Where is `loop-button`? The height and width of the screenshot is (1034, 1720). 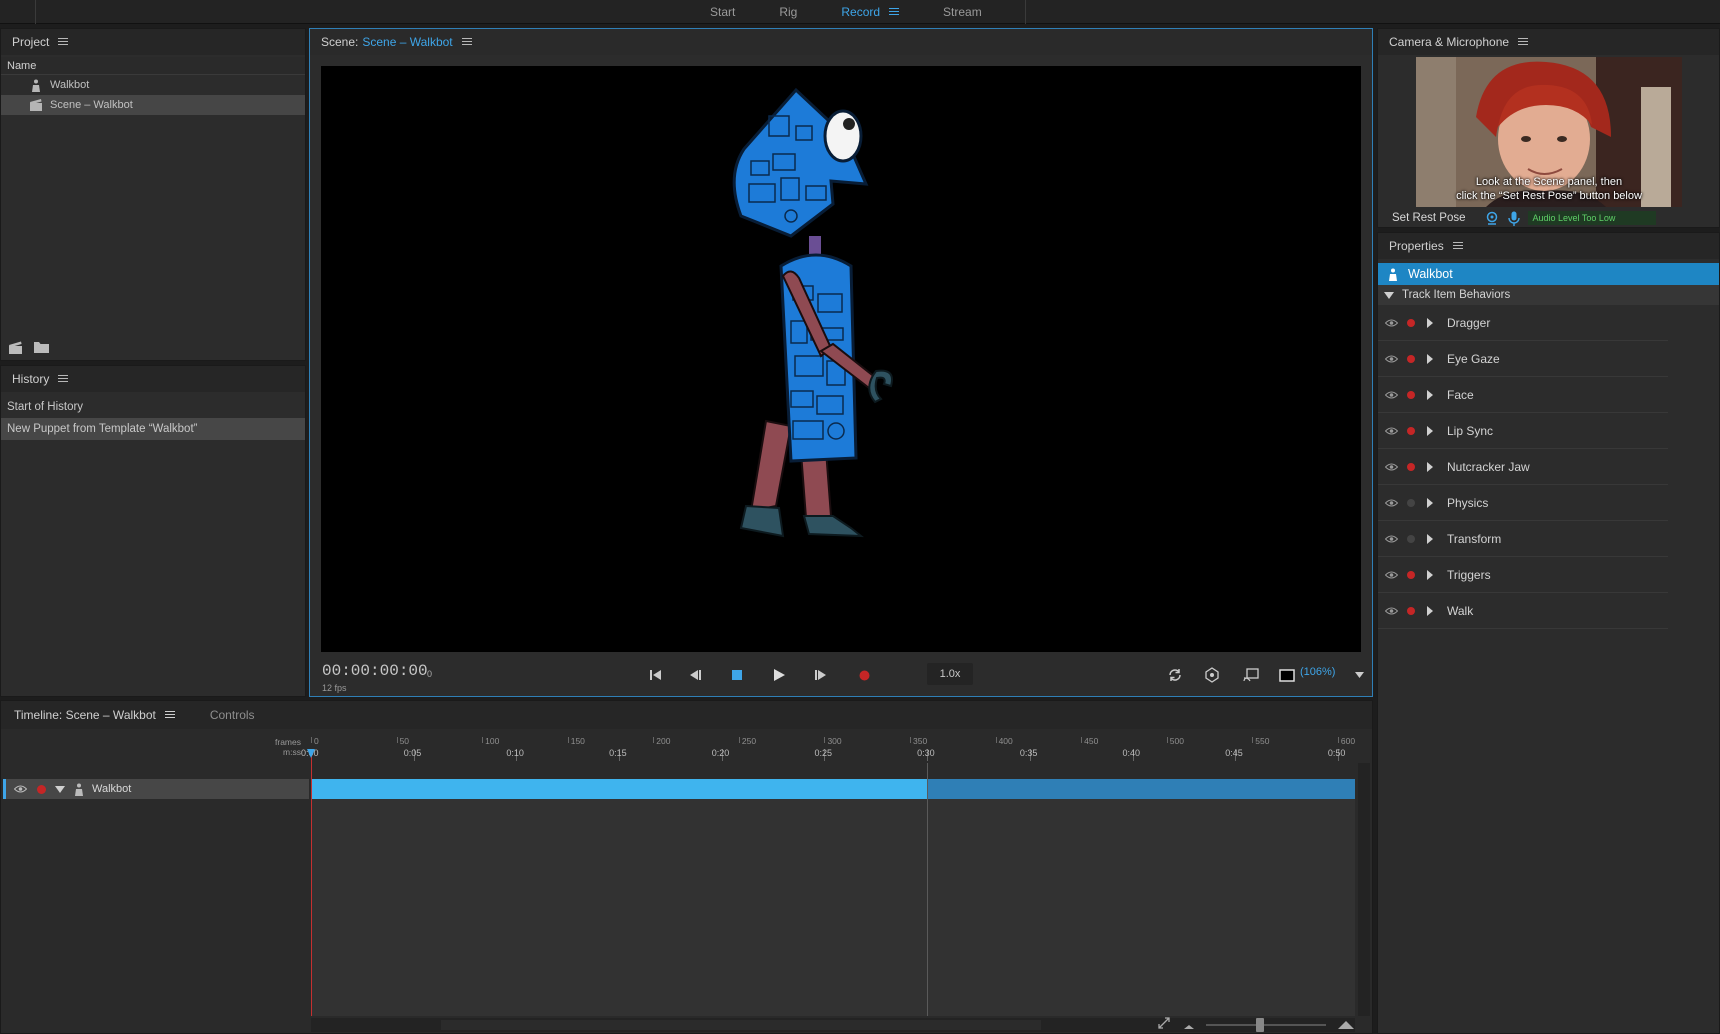
loop-button is located at coordinates (1175, 675).